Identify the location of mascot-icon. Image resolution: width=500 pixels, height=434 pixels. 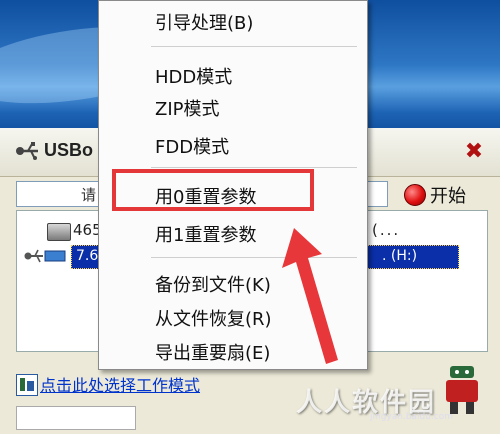
(462, 390).